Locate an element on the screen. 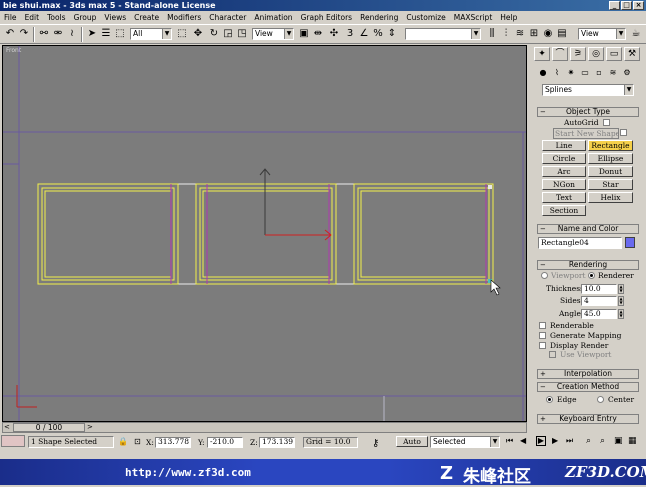  key-icon: ⚷ is located at coordinates (375, 444).